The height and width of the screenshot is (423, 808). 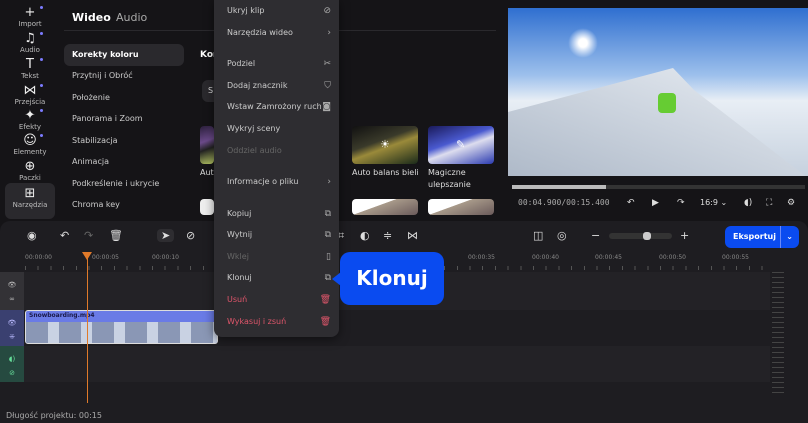 I want to click on menu-item-freeze-frame: Wstaw Zamrożony ruch ◙, so click(x=279, y=107).